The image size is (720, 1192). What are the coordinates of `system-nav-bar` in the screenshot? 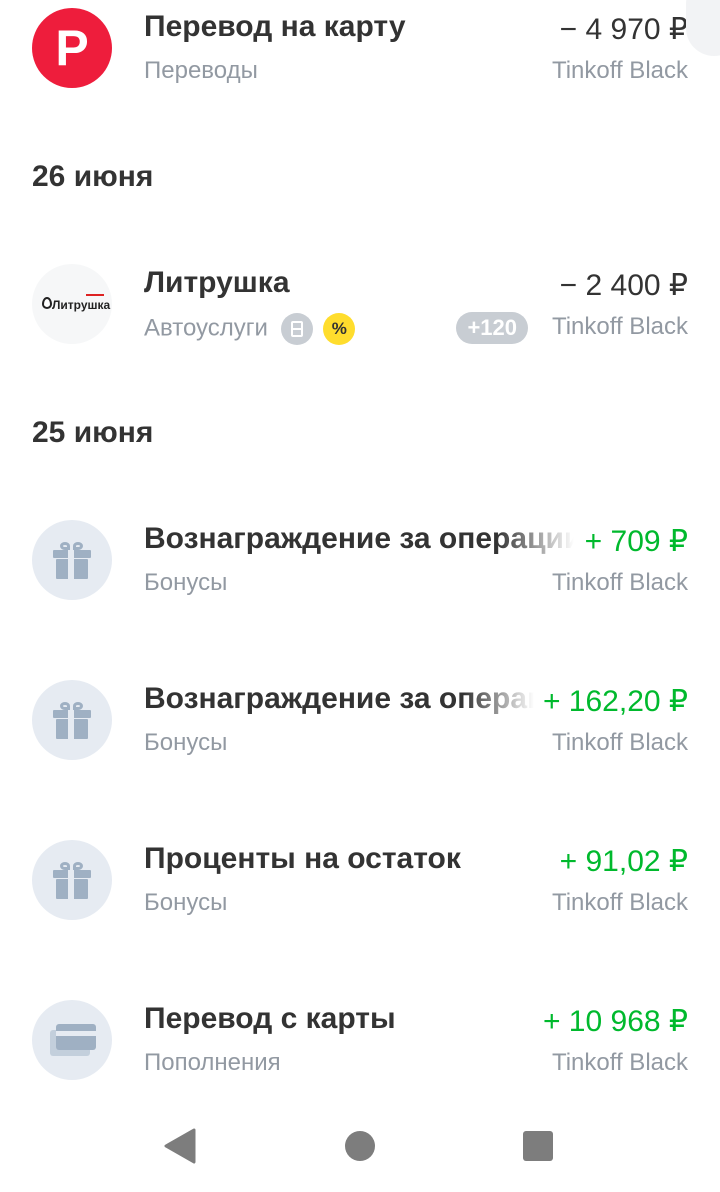 It's located at (360, 1146).